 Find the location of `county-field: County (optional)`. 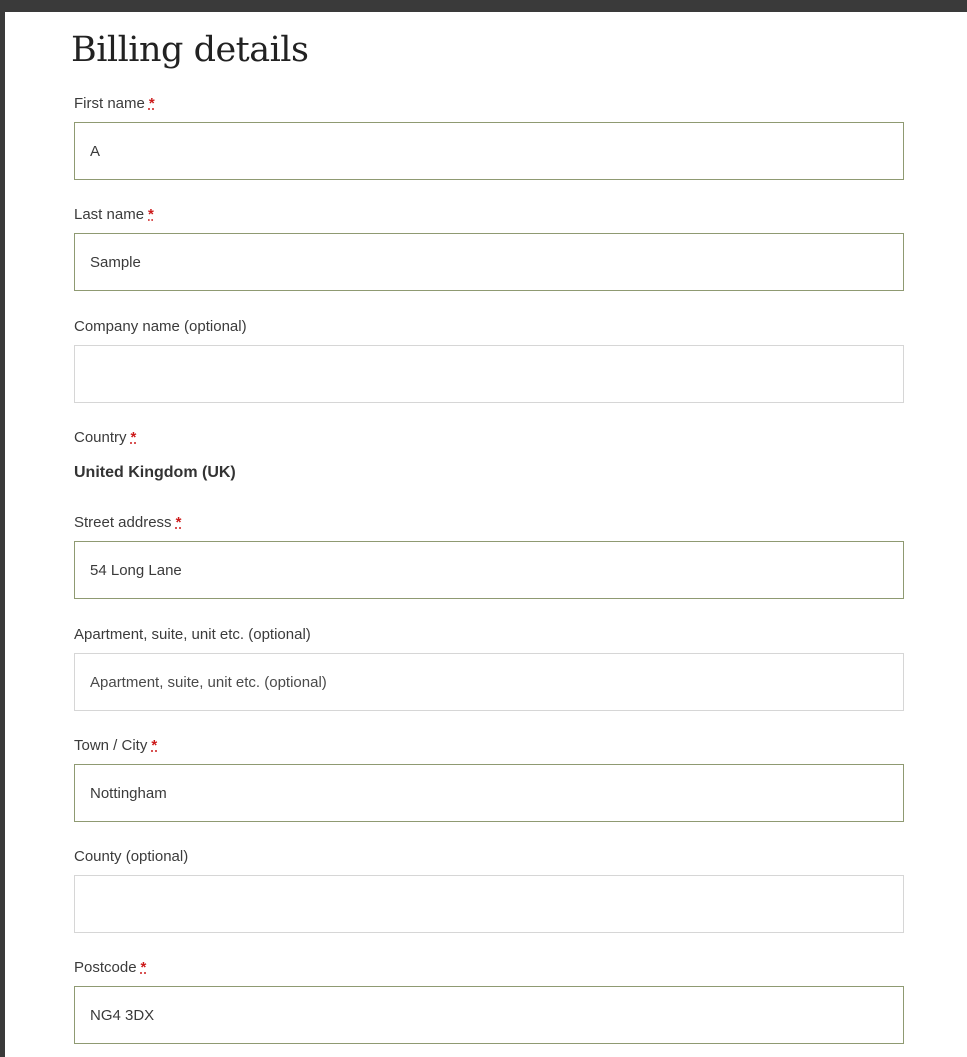

county-field: County (optional) is located at coordinates (489, 890).